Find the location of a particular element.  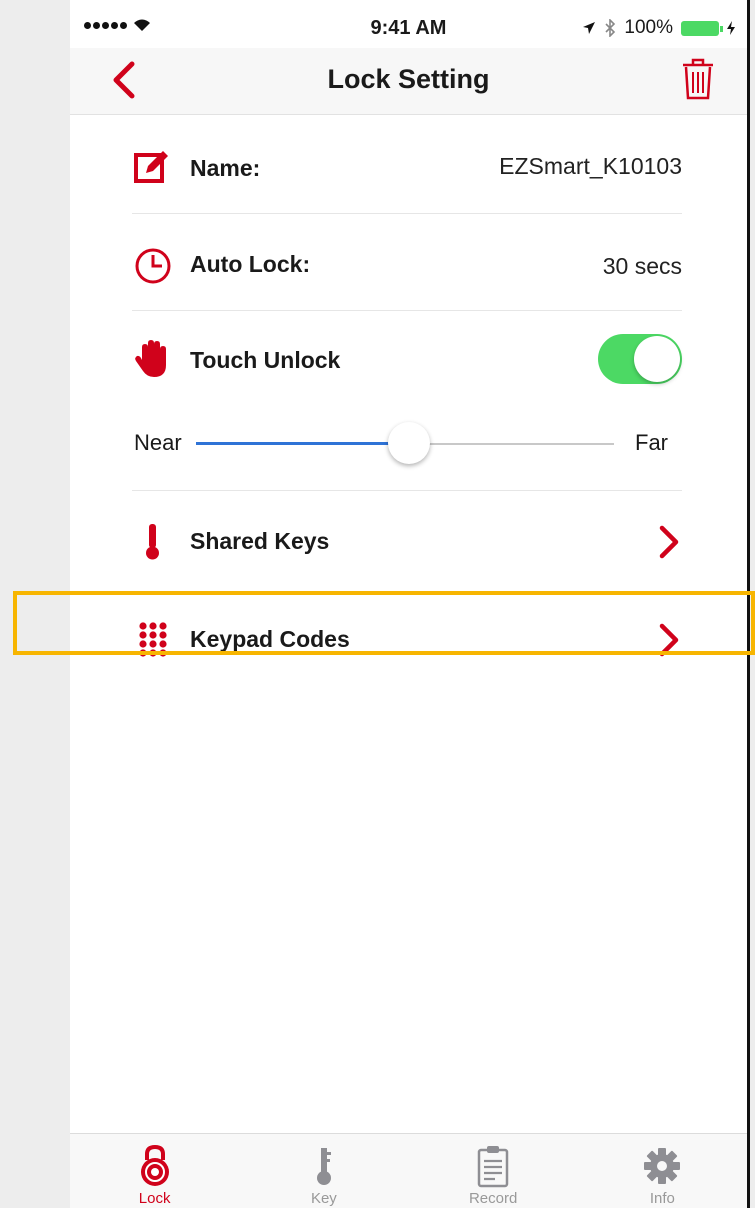

gear-icon is located at coordinates (662, 1166).